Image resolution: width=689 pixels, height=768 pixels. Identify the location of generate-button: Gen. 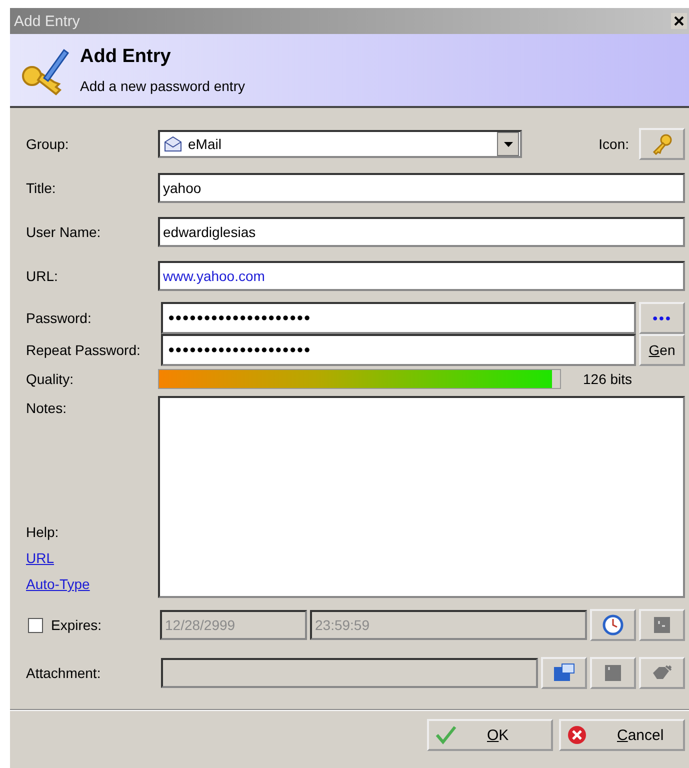
(662, 350).